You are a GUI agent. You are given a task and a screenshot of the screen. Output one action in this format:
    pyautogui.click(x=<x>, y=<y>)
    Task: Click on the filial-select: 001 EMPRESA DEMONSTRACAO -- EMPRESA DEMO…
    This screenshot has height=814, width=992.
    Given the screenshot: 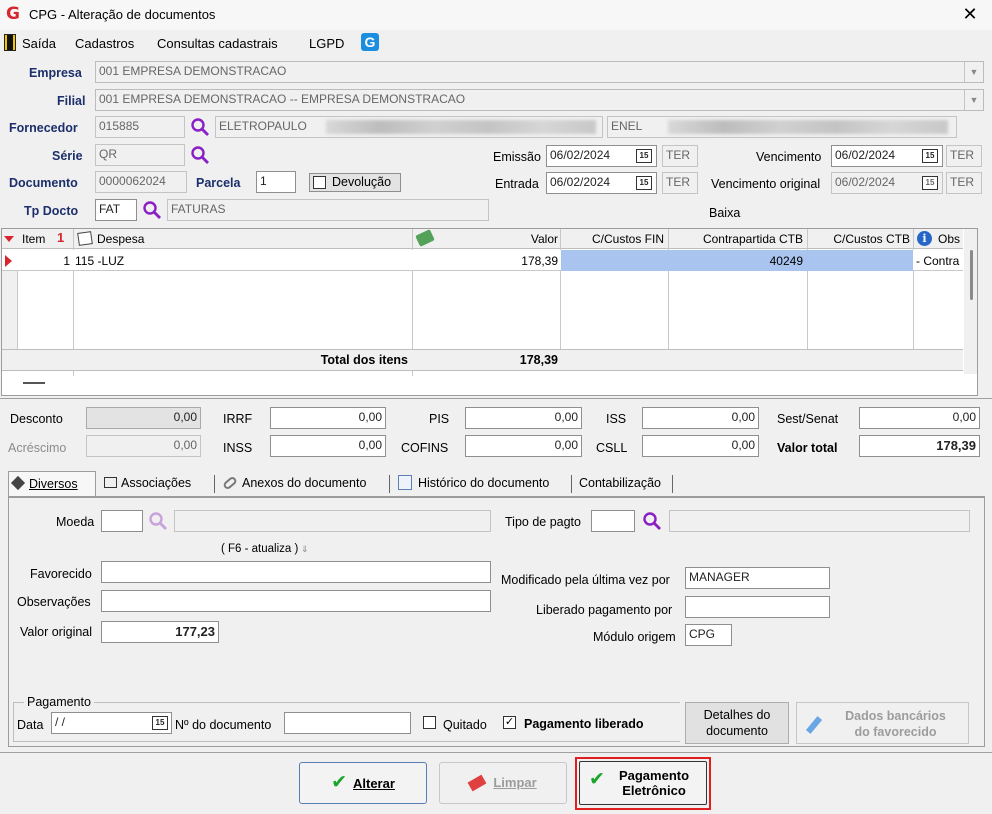 What is the action you would take?
    pyautogui.click(x=539, y=100)
    